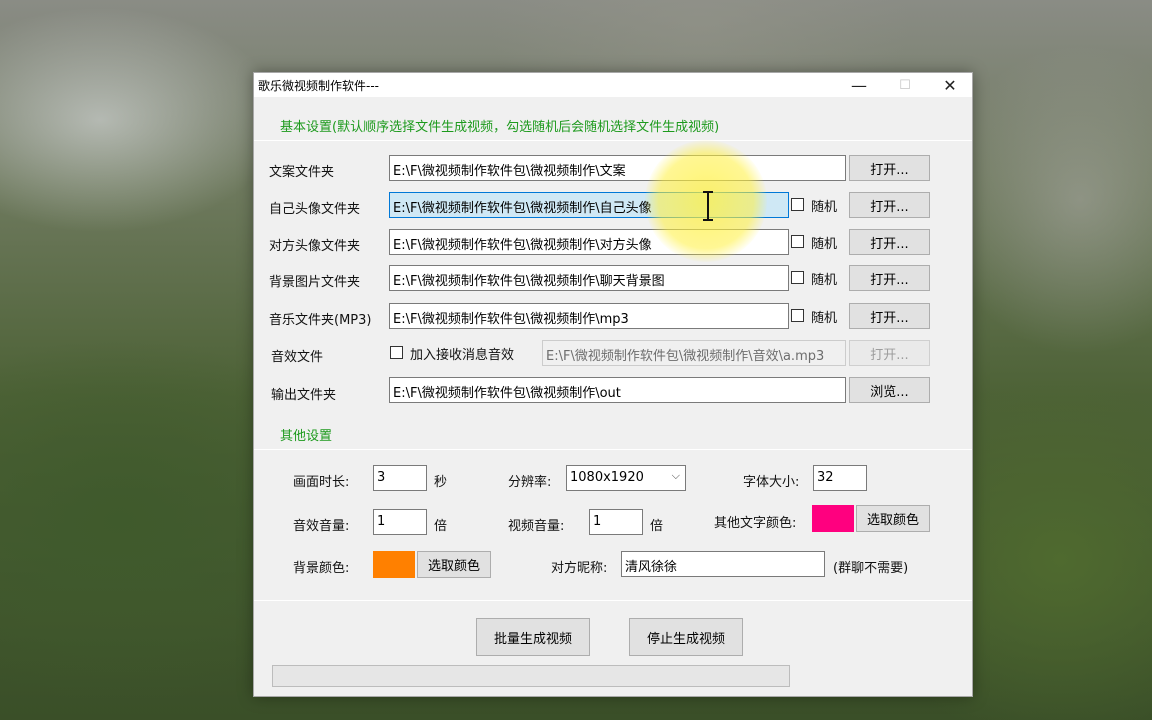 The image size is (1152, 720). I want to click on peer-avatar-folder-label: 对方头像文件夹, so click(315, 246).